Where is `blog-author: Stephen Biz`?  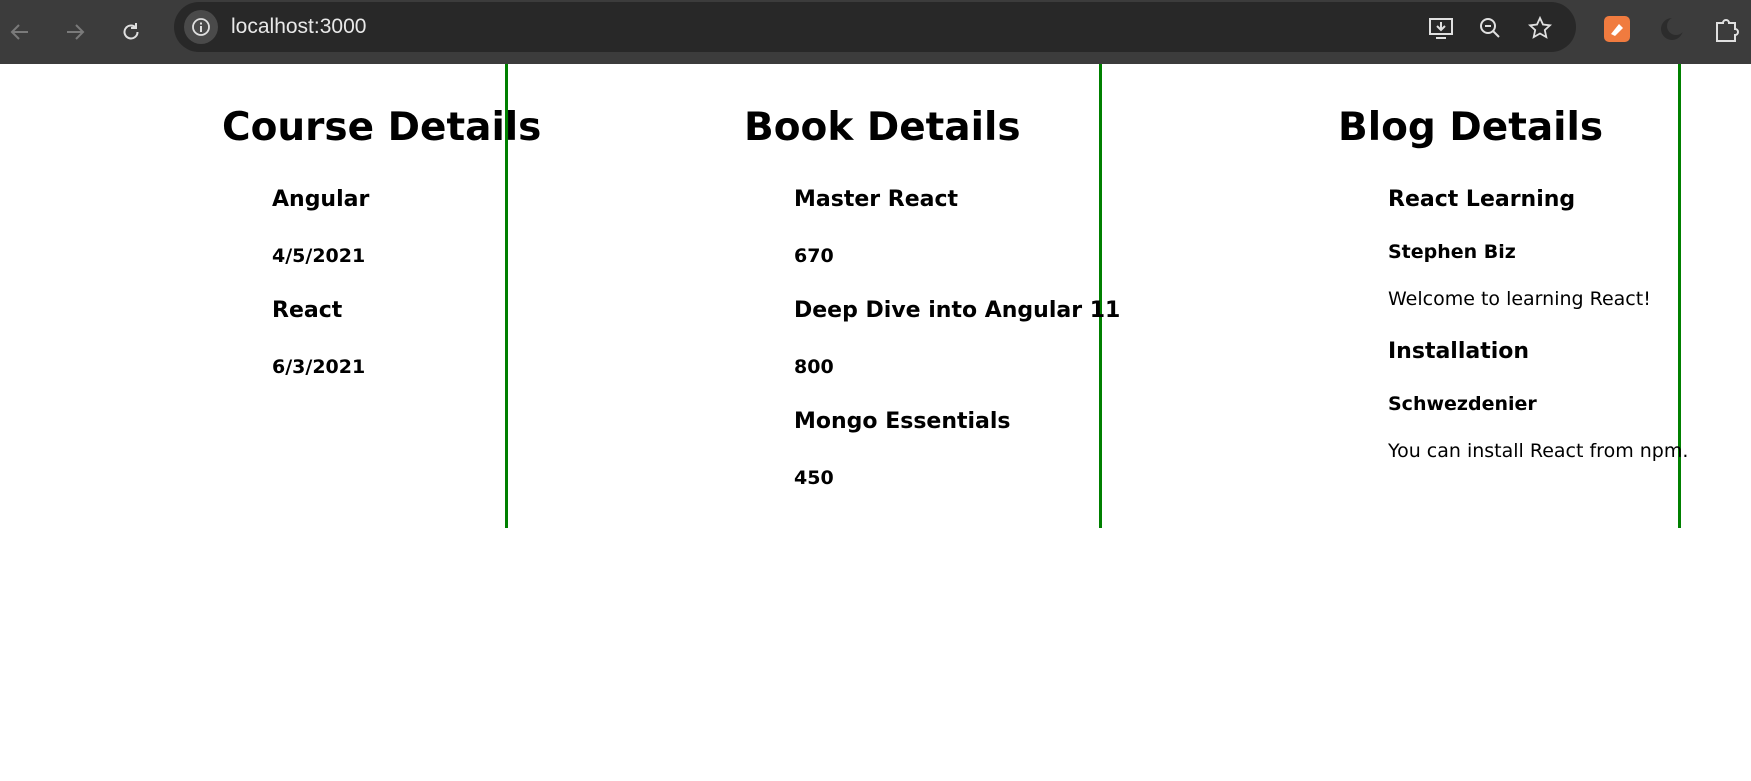 blog-author: Stephen Biz is located at coordinates (1452, 252).